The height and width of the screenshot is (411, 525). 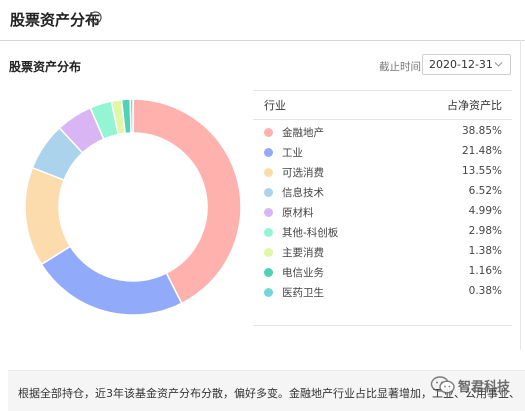 What do you see at coordinates (55, 20) in the screenshot?
I see `page-title: 股票资产分布` at bounding box center [55, 20].